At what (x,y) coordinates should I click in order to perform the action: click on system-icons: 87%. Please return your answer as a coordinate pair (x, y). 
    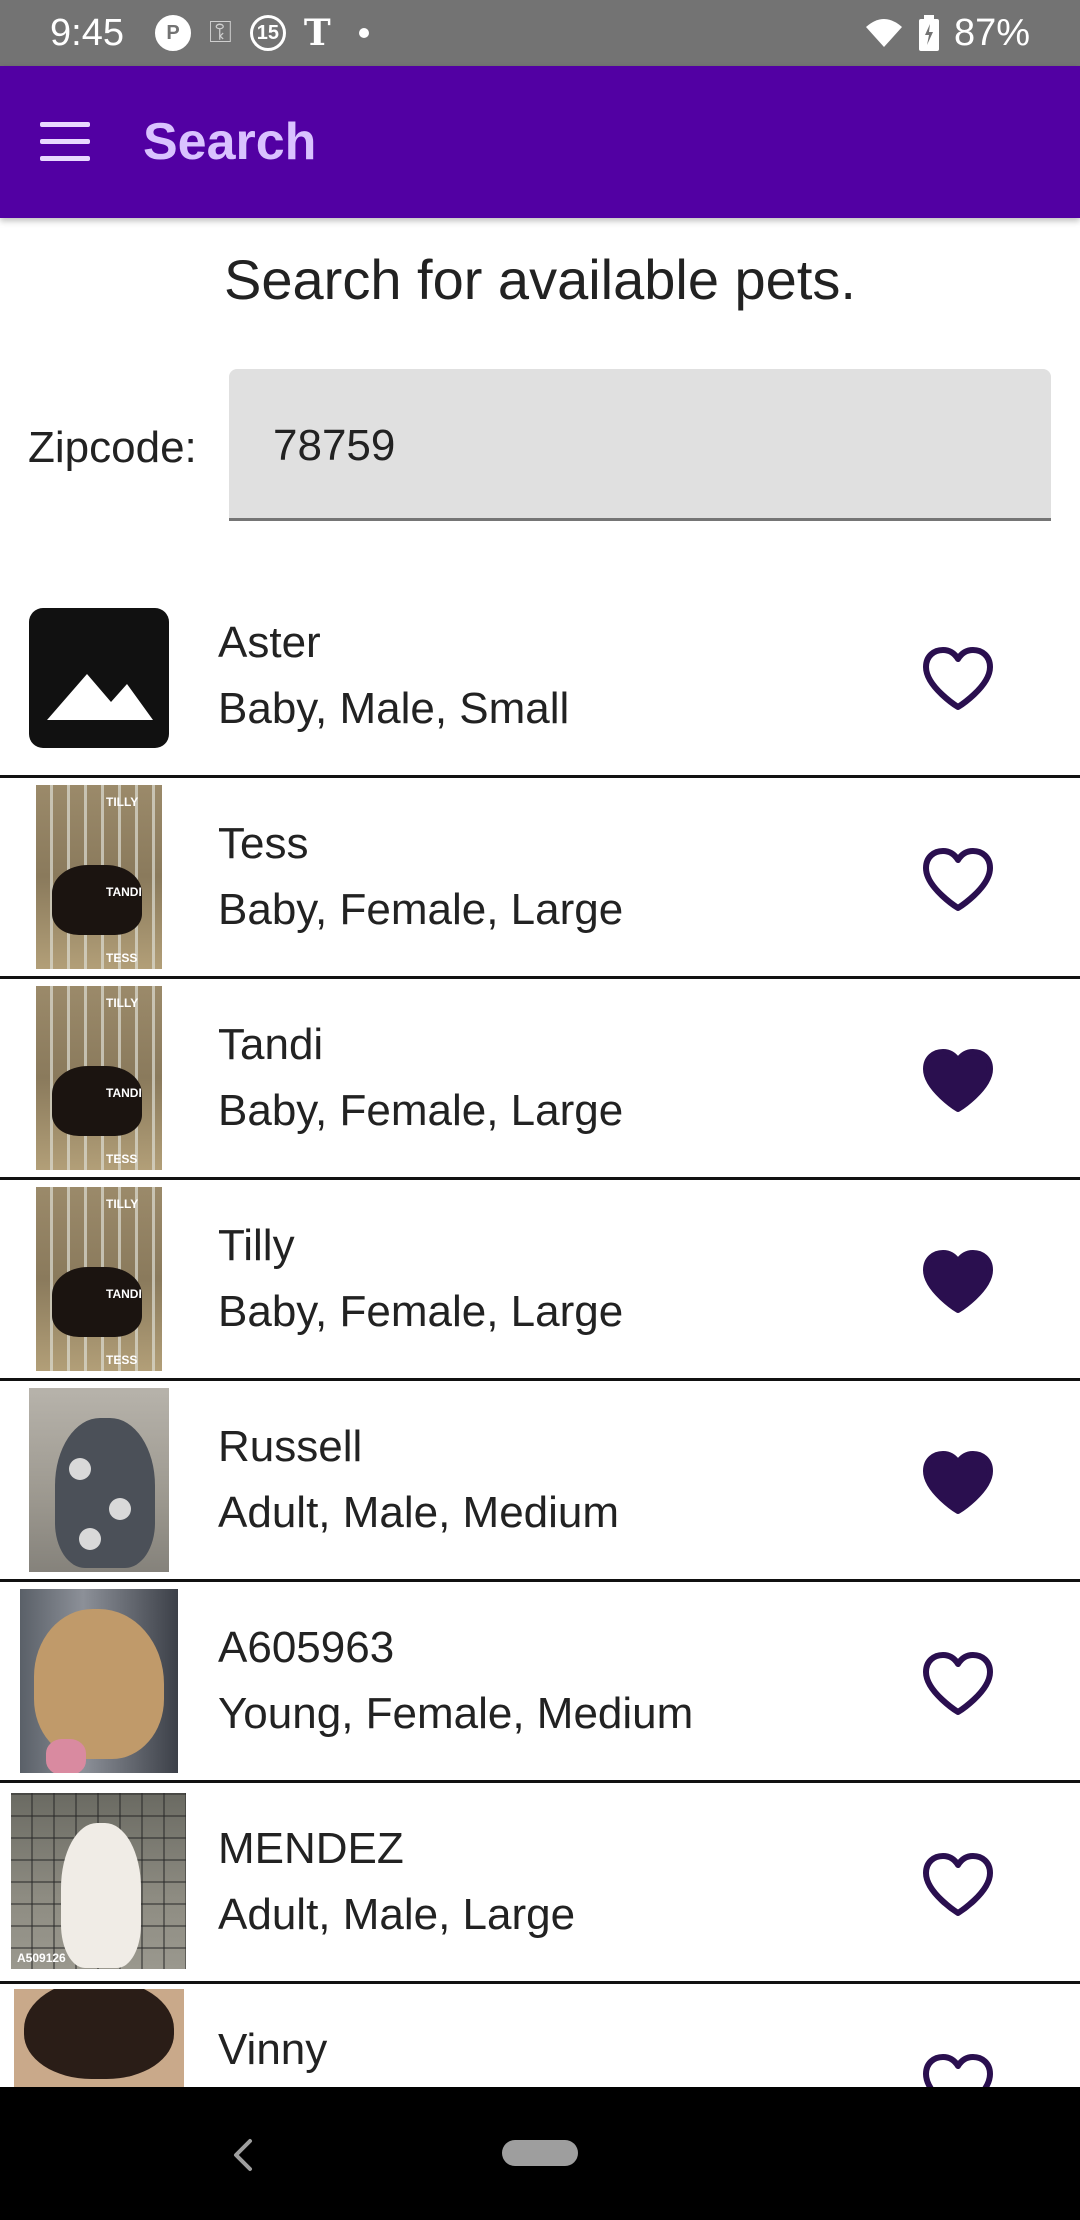
    Looking at the image, I should click on (947, 33).